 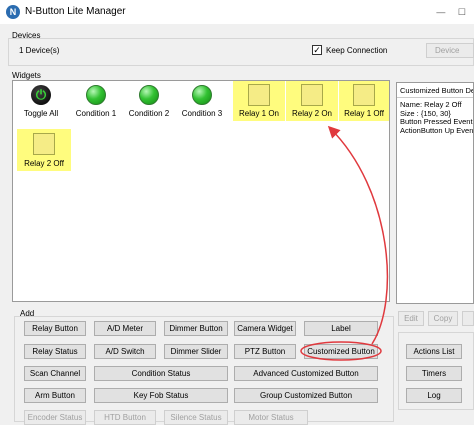 What do you see at coordinates (196, 417) in the screenshot?
I see `silence-status-button: Silence Status` at bounding box center [196, 417].